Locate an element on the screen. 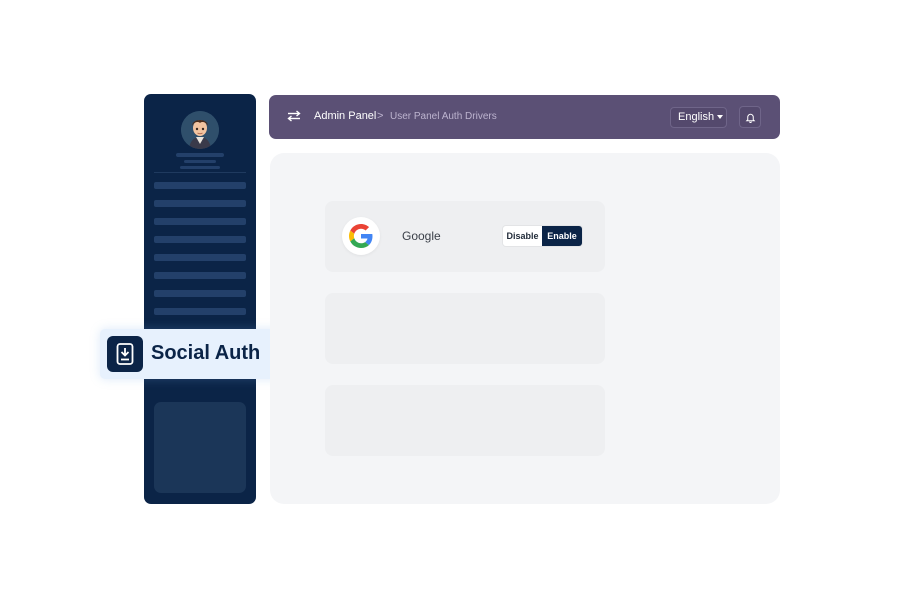 The width and height of the screenshot is (900, 600). social-auth-tag: Social Auth is located at coordinates (190, 354).